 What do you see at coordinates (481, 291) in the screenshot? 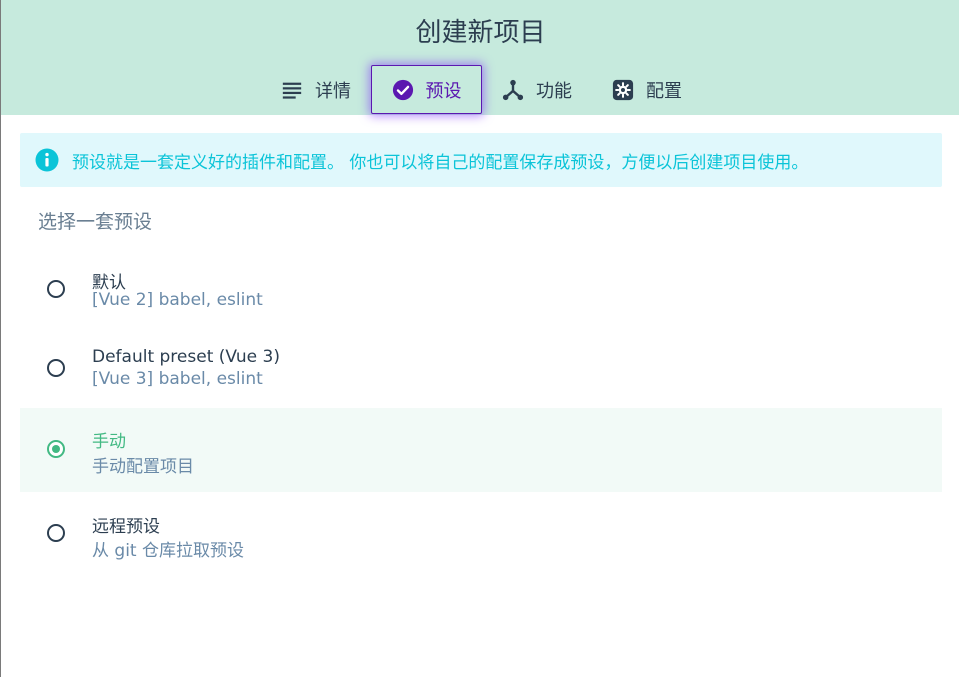
I see `preset-option-default: 默认 [Vue 2] babel, eslint` at bounding box center [481, 291].